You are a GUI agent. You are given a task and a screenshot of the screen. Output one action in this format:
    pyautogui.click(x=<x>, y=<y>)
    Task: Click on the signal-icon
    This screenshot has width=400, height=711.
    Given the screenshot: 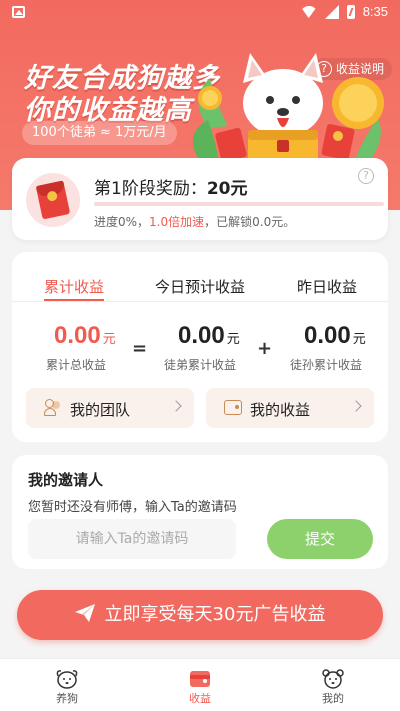 What is the action you would take?
    pyautogui.click(x=331, y=11)
    